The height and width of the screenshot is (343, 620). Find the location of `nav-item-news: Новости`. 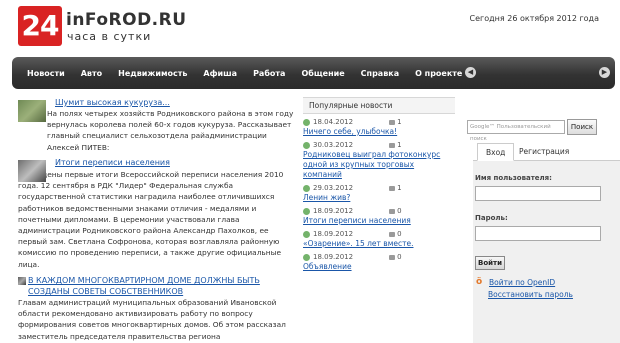

nav-item-news: Новости is located at coordinates (46, 73).